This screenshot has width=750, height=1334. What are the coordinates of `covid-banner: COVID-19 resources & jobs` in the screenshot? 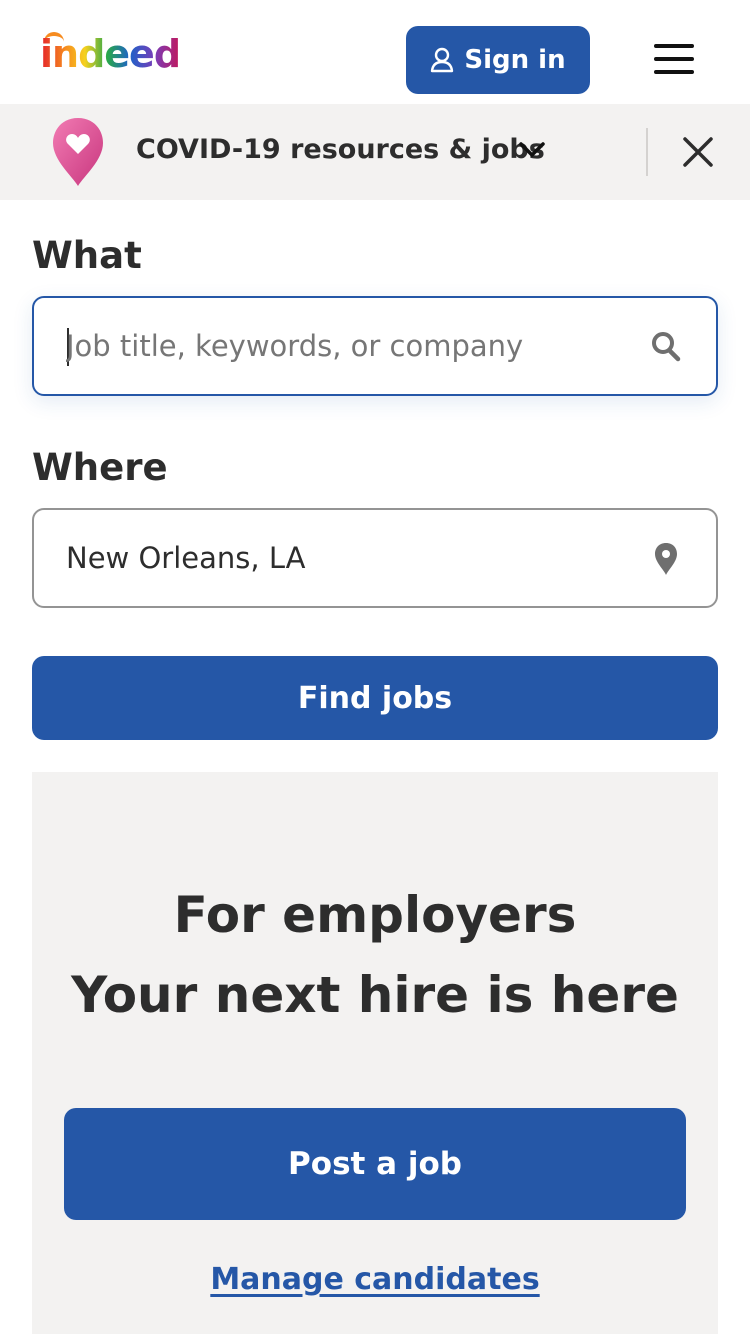 It's located at (375, 152).